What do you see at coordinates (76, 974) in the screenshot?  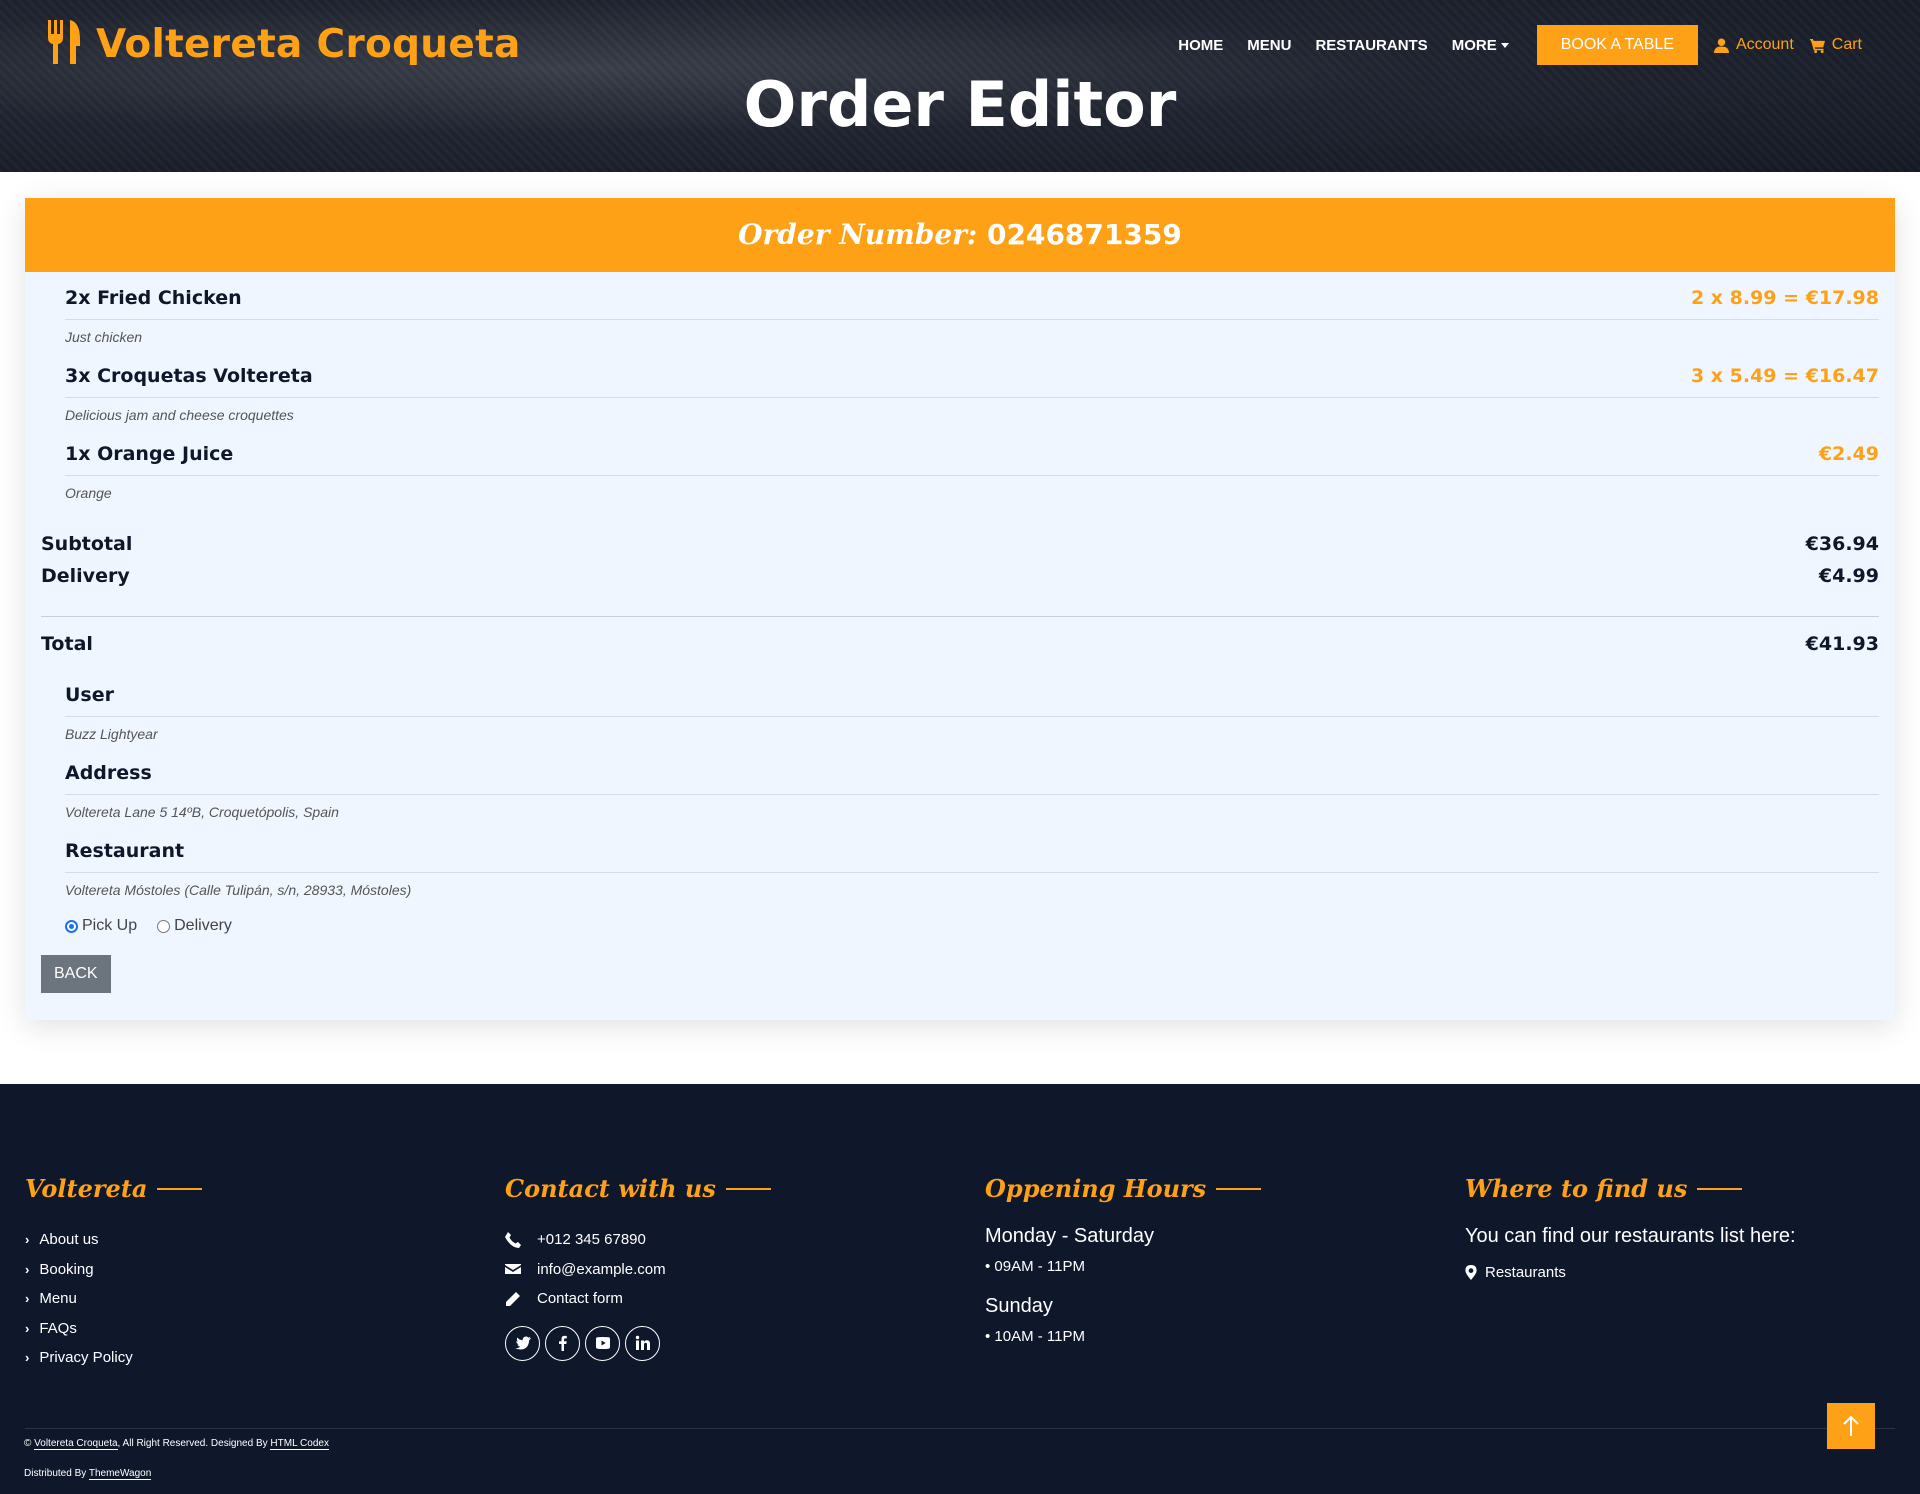 I see `back-button: BACK` at bounding box center [76, 974].